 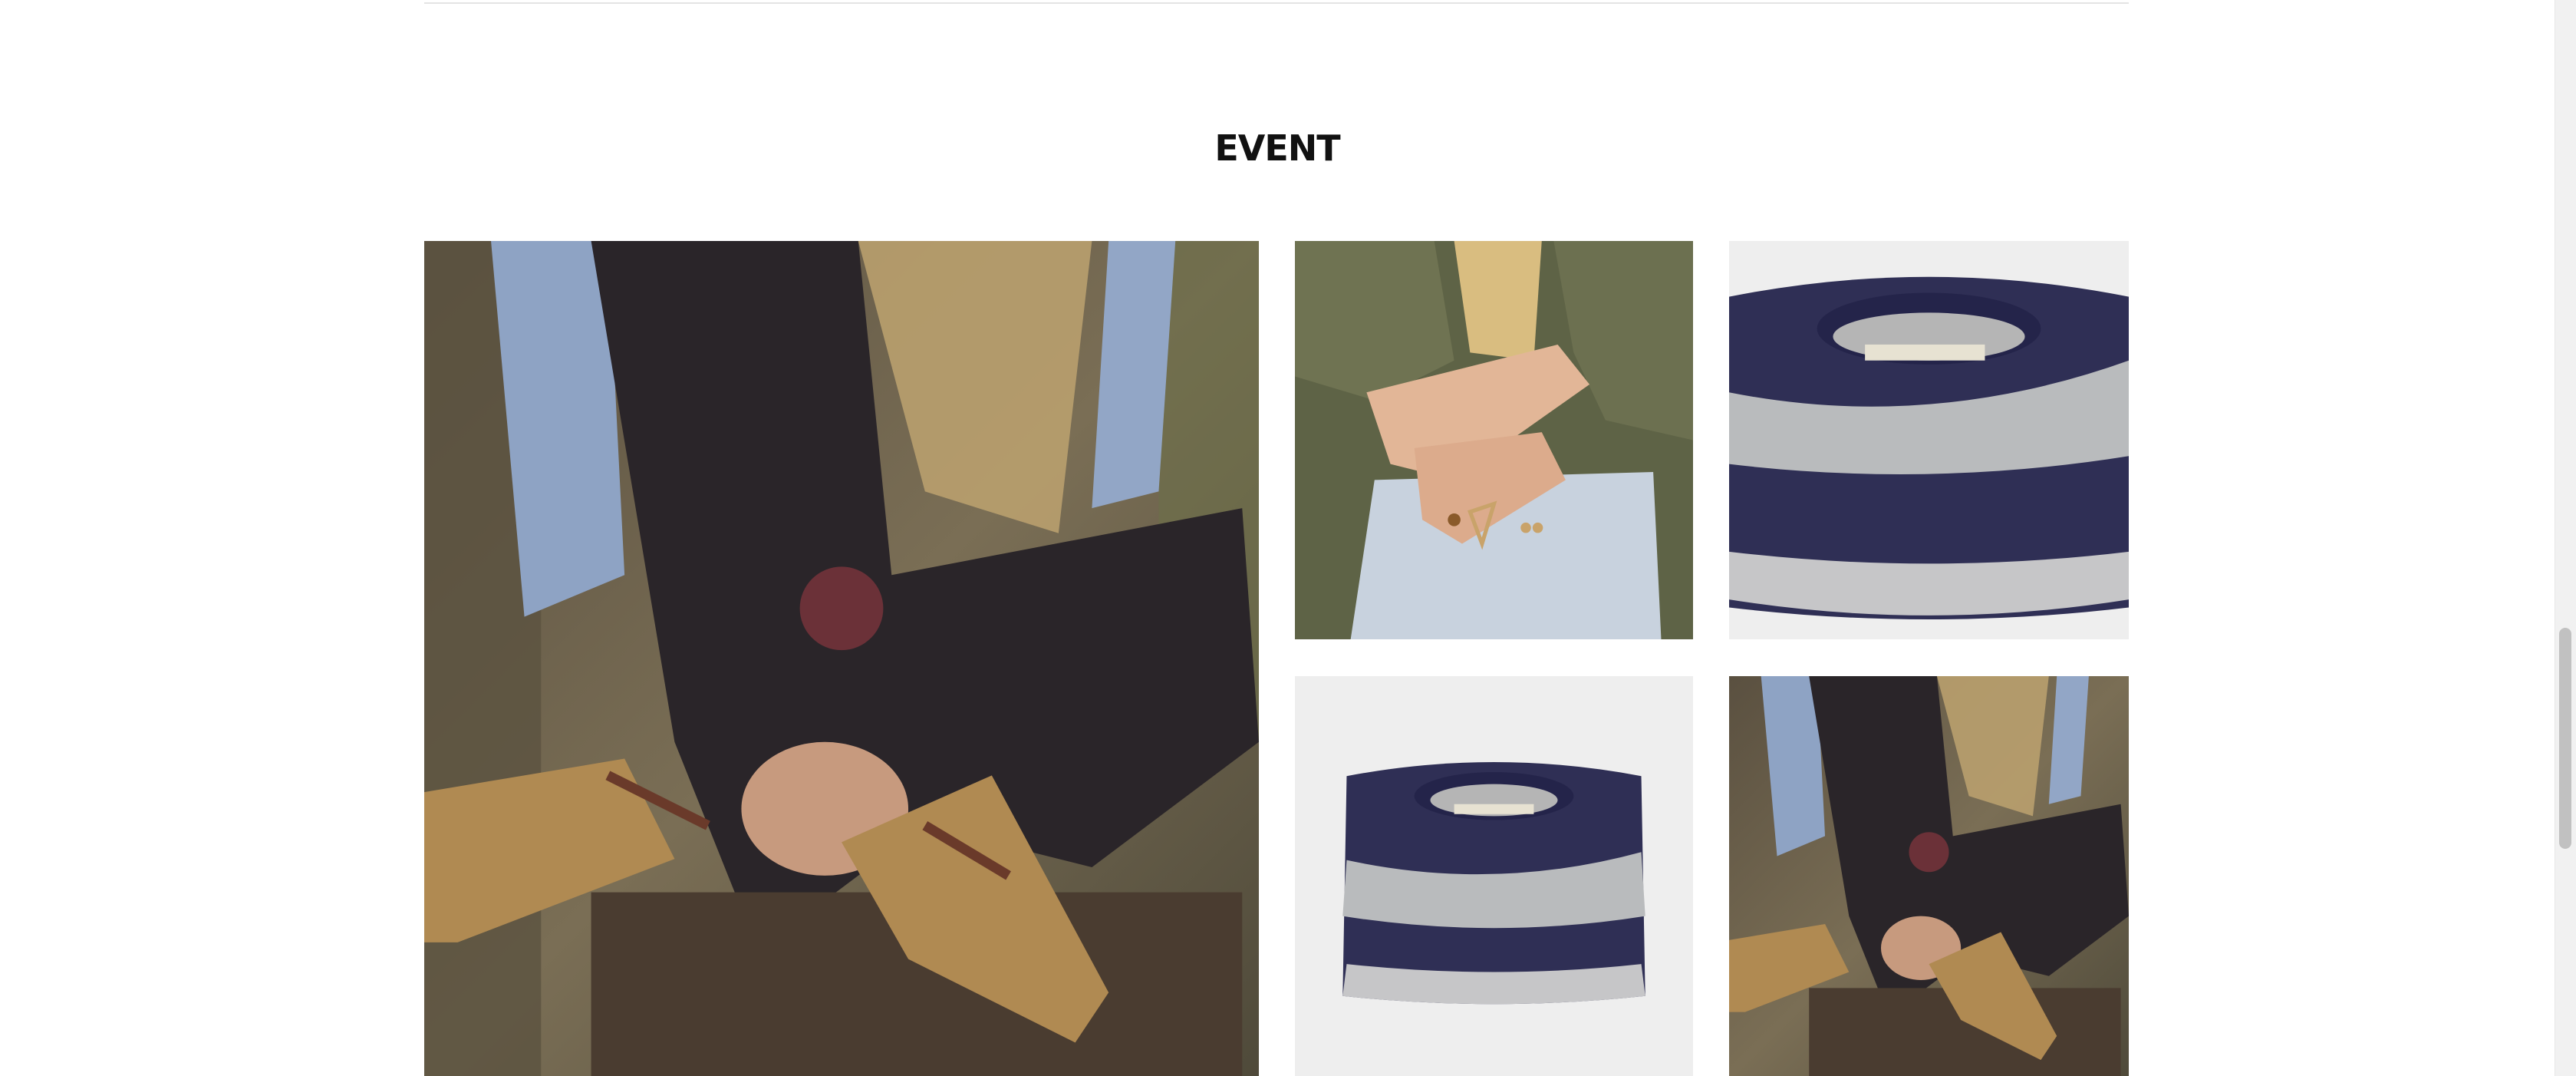 I want to click on gallery-image-woman-sitting-small, so click(x=1929, y=876).